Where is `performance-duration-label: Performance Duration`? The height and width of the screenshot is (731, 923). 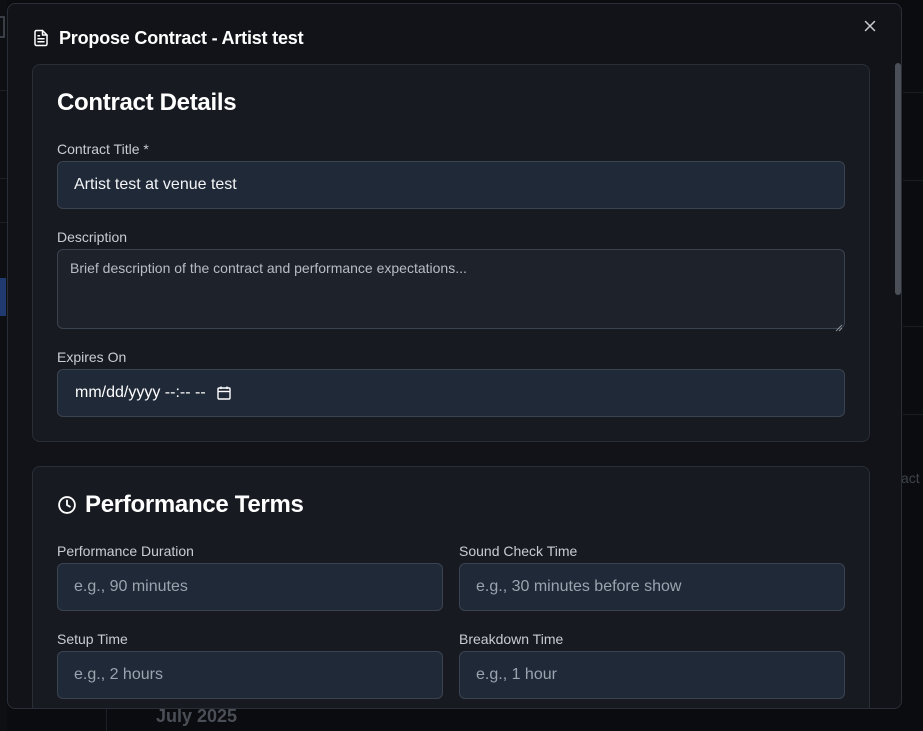 performance-duration-label: Performance Duration is located at coordinates (125, 551).